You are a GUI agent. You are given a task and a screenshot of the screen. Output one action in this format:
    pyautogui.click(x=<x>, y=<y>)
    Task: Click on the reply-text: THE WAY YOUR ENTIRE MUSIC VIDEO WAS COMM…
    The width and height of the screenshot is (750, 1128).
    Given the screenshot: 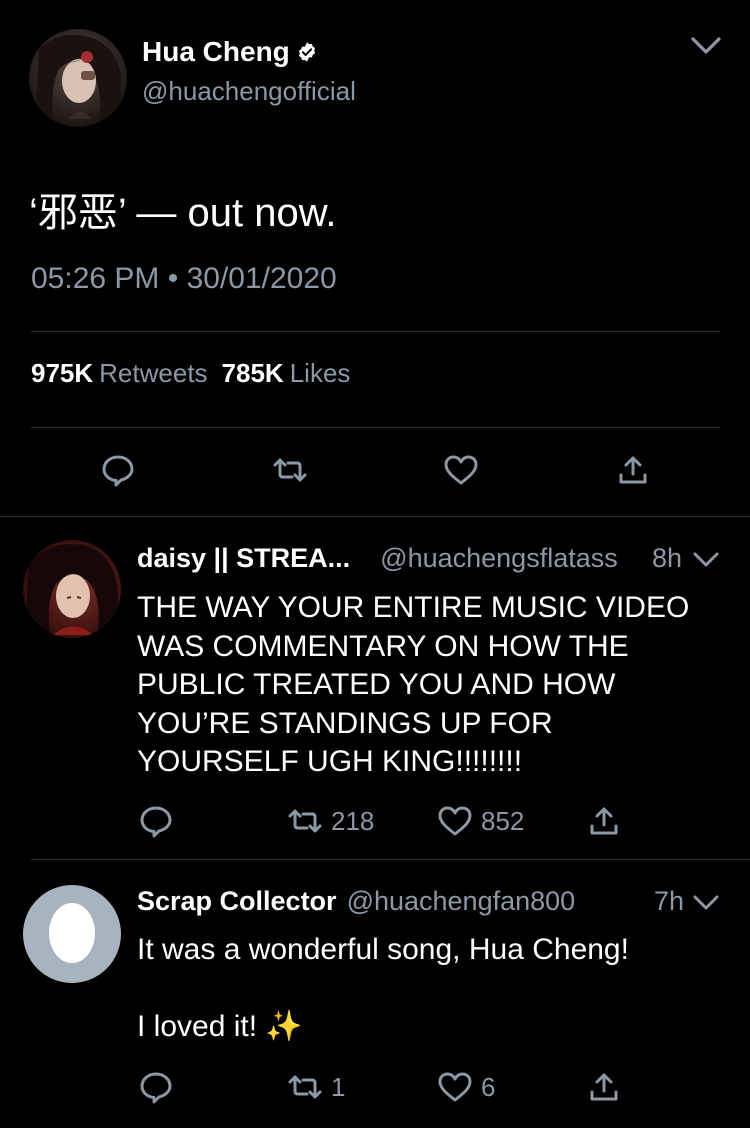 What is the action you would take?
    pyautogui.click(x=413, y=685)
    